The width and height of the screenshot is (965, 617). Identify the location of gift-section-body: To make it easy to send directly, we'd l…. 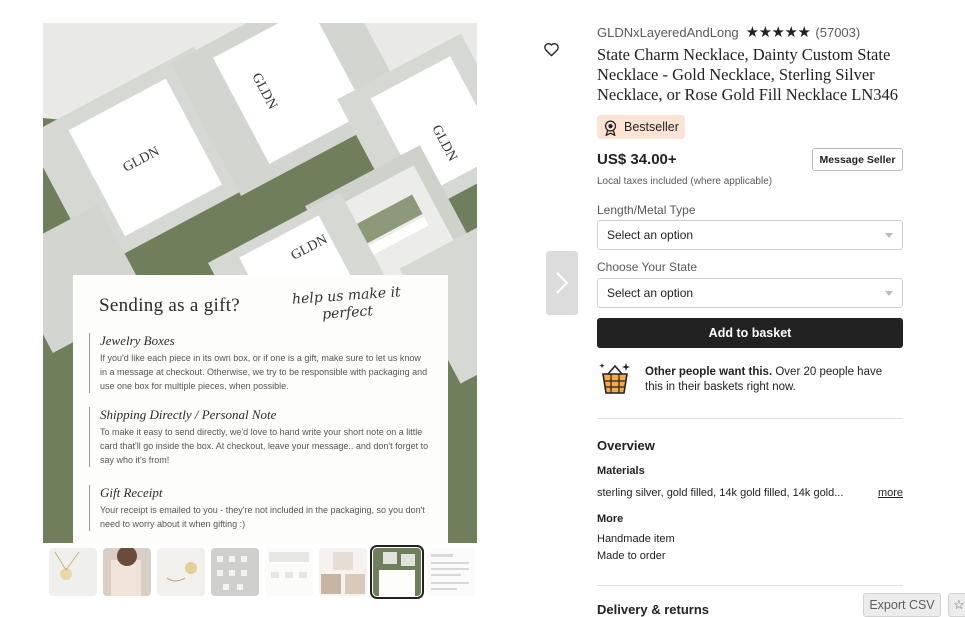
(264, 446).